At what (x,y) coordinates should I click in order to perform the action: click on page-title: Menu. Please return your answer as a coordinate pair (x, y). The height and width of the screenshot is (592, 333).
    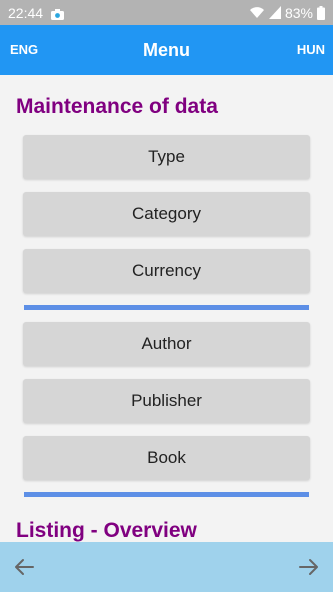
    Looking at the image, I should click on (166, 49).